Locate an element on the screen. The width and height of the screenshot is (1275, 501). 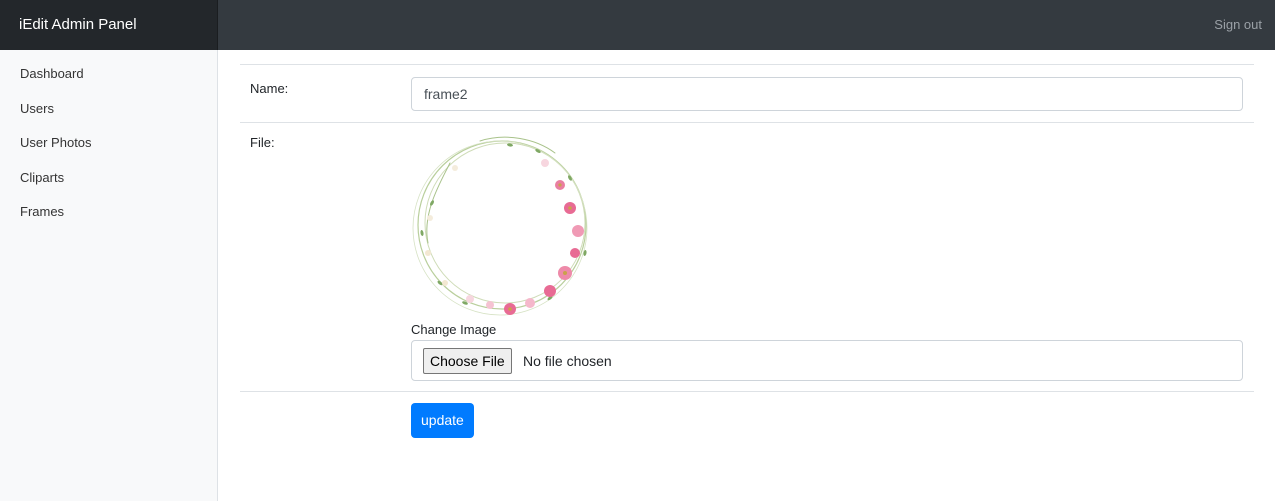
name-input: frame2 is located at coordinates (827, 94).